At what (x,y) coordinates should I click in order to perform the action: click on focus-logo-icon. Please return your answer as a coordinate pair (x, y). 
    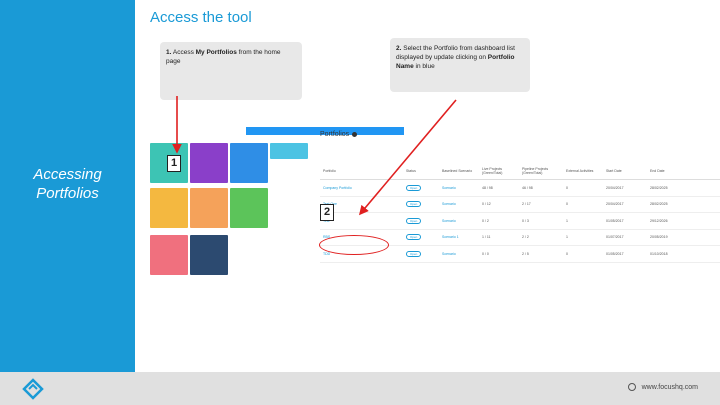
    Looking at the image, I should click on (33, 389).